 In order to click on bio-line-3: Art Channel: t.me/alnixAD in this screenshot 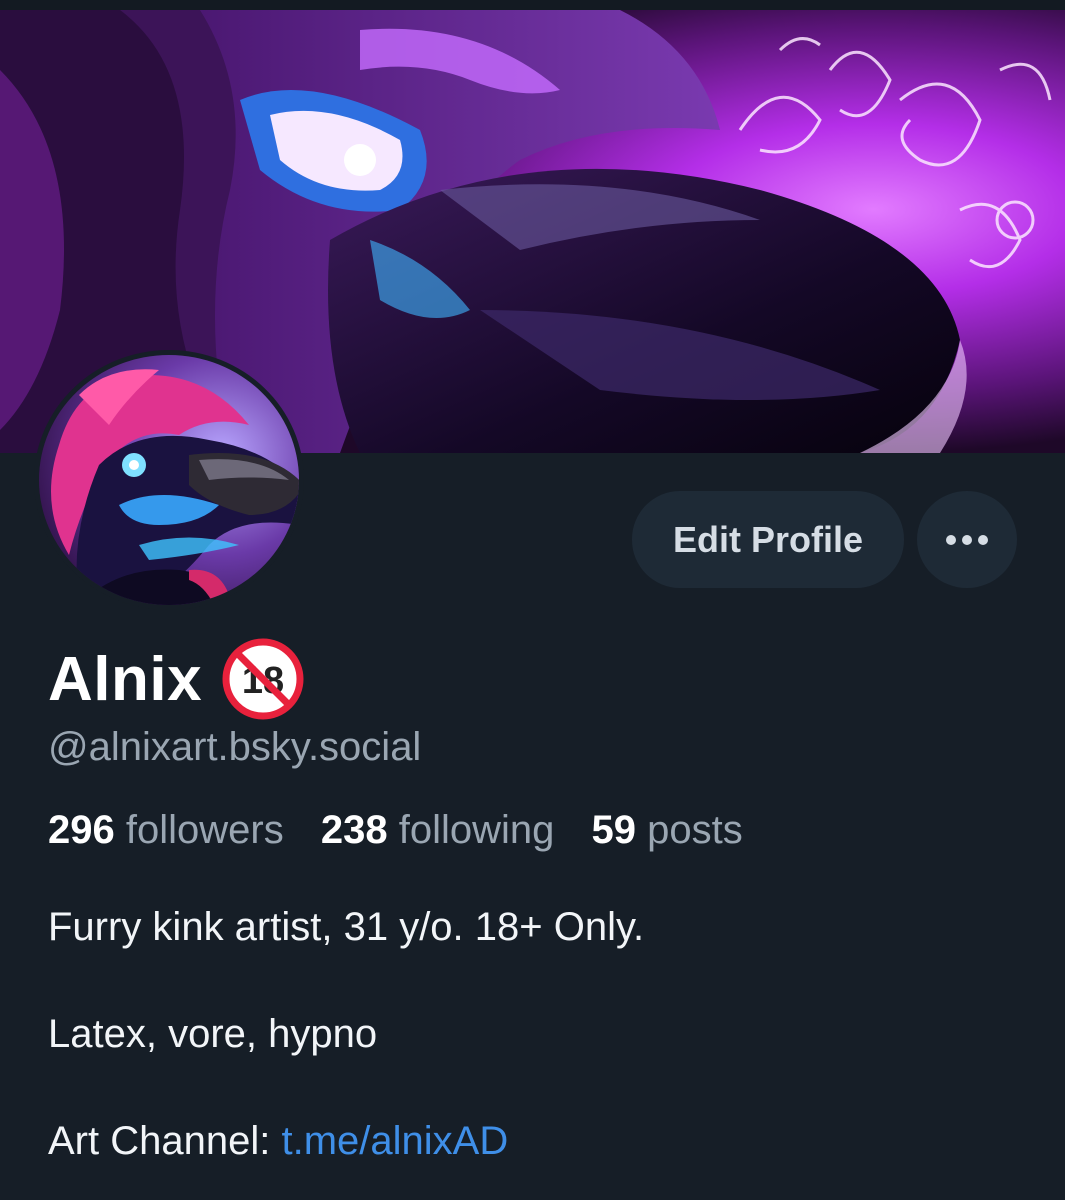, I will do `click(278, 1141)`.